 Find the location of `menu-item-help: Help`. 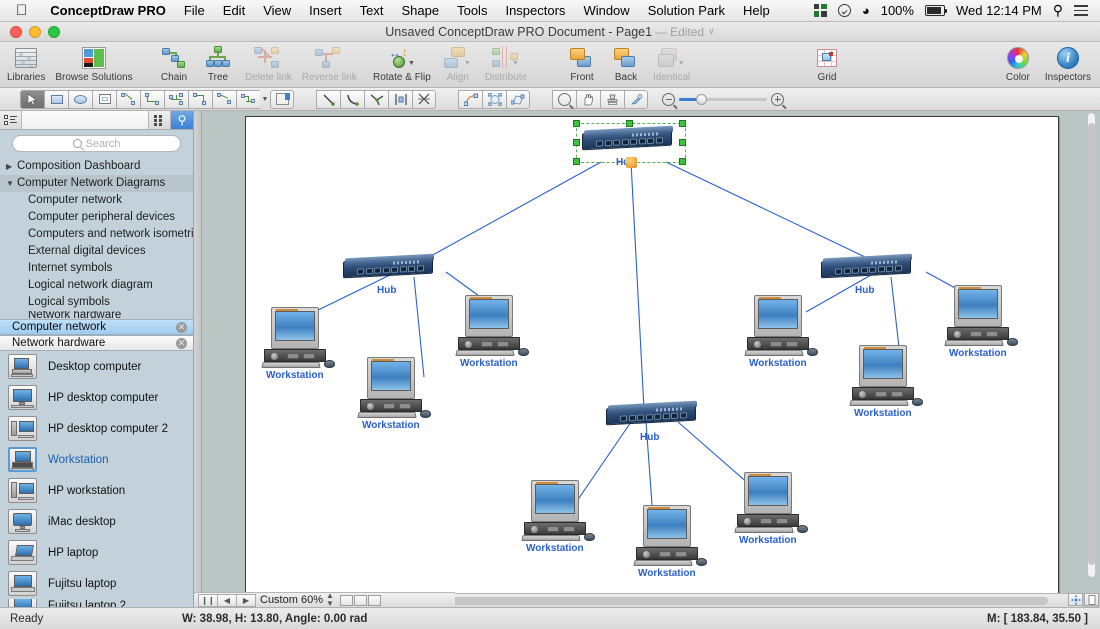

menu-item-help: Help is located at coordinates (756, 11).